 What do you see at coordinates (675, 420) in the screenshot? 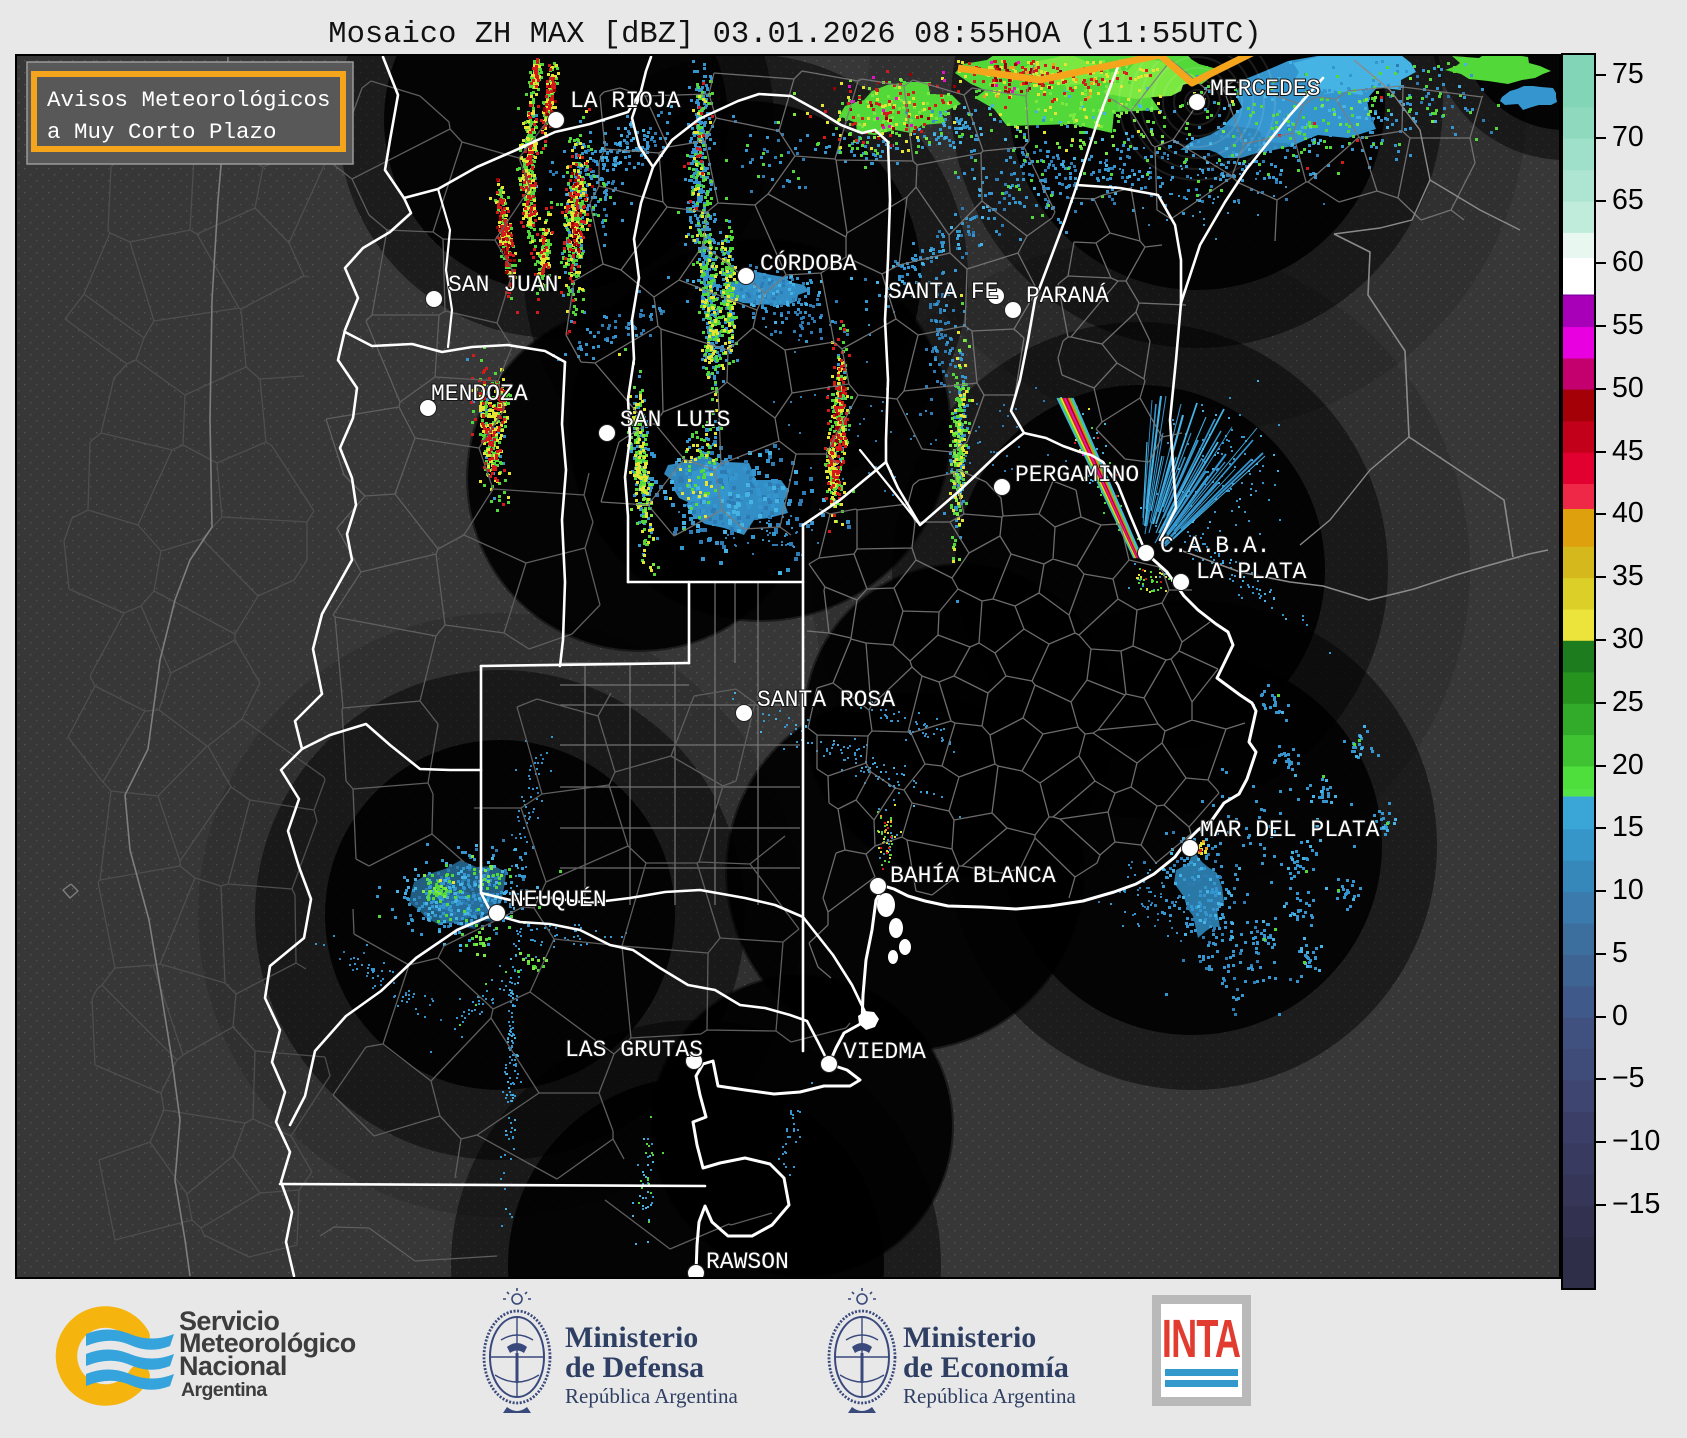
I see `svg-text: SAN LUIS` at bounding box center [675, 420].